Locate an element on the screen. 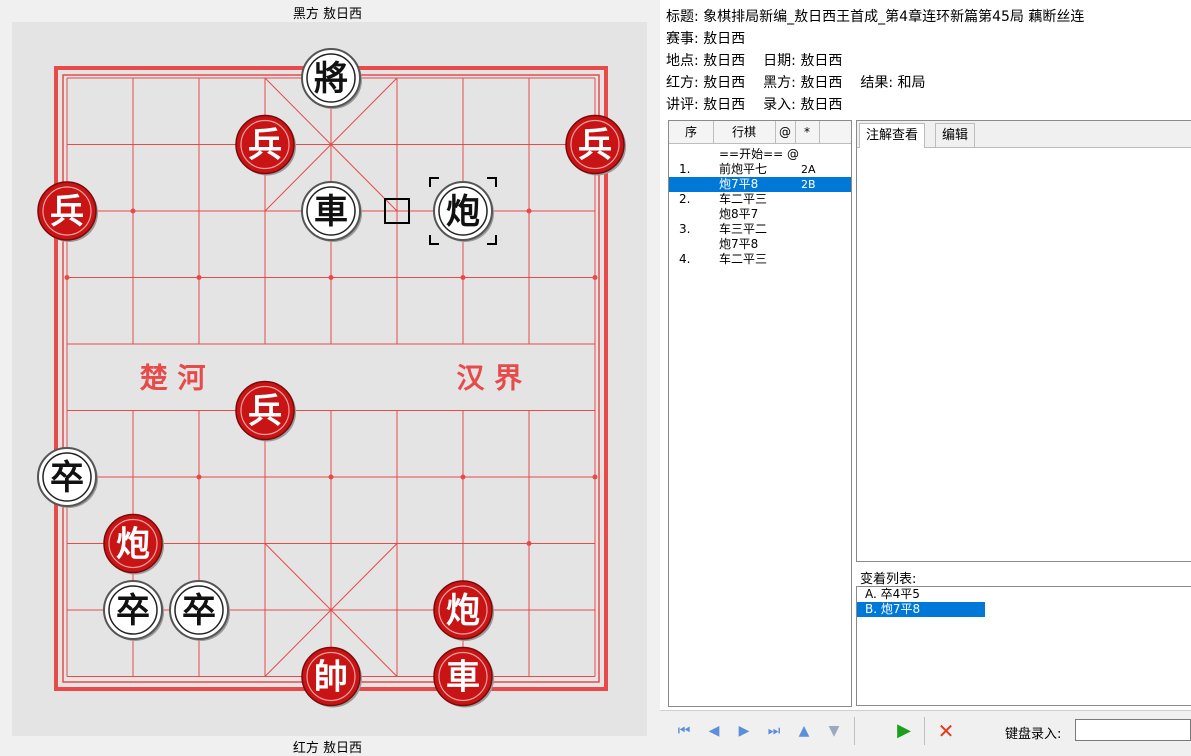 The height and width of the screenshot is (756, 1191). black-piece: 將 is located at coordinates (331, 78).